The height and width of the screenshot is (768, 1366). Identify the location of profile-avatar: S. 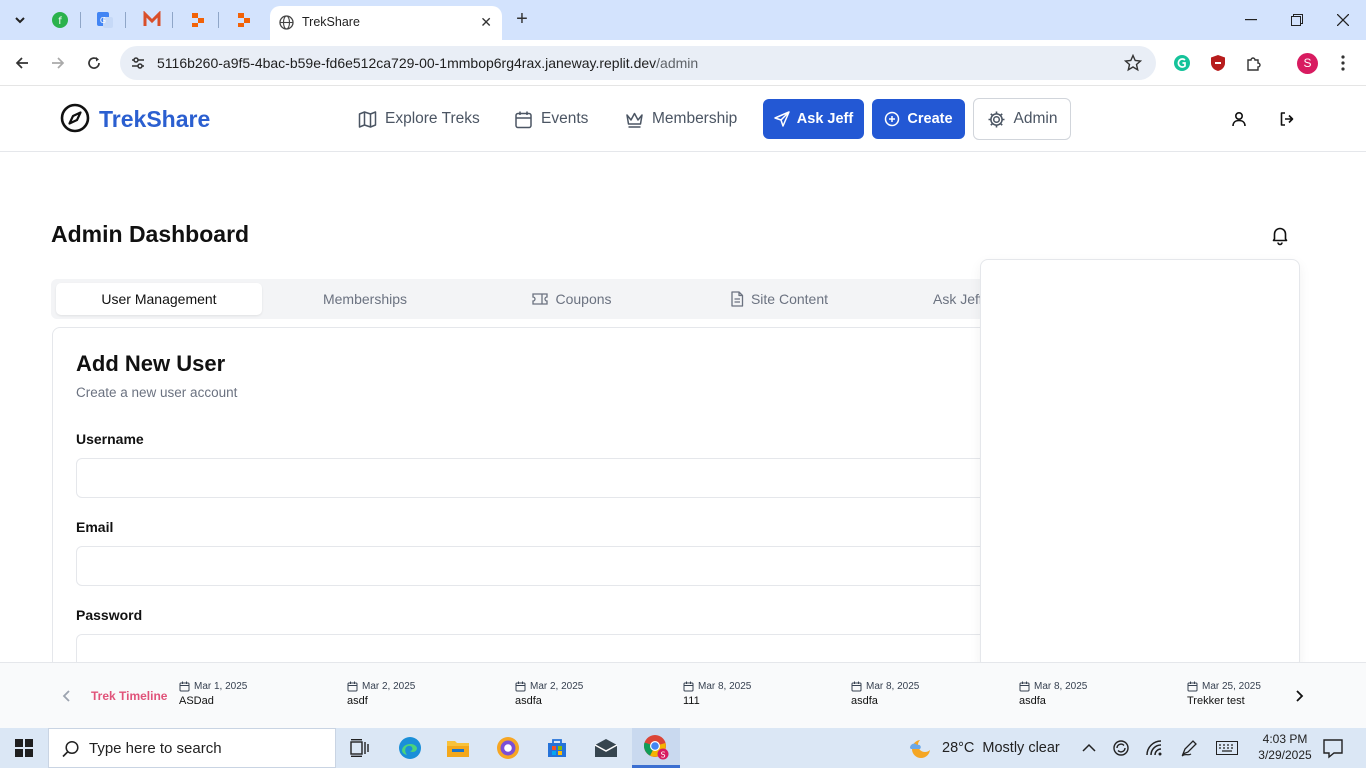
(1307, 63).